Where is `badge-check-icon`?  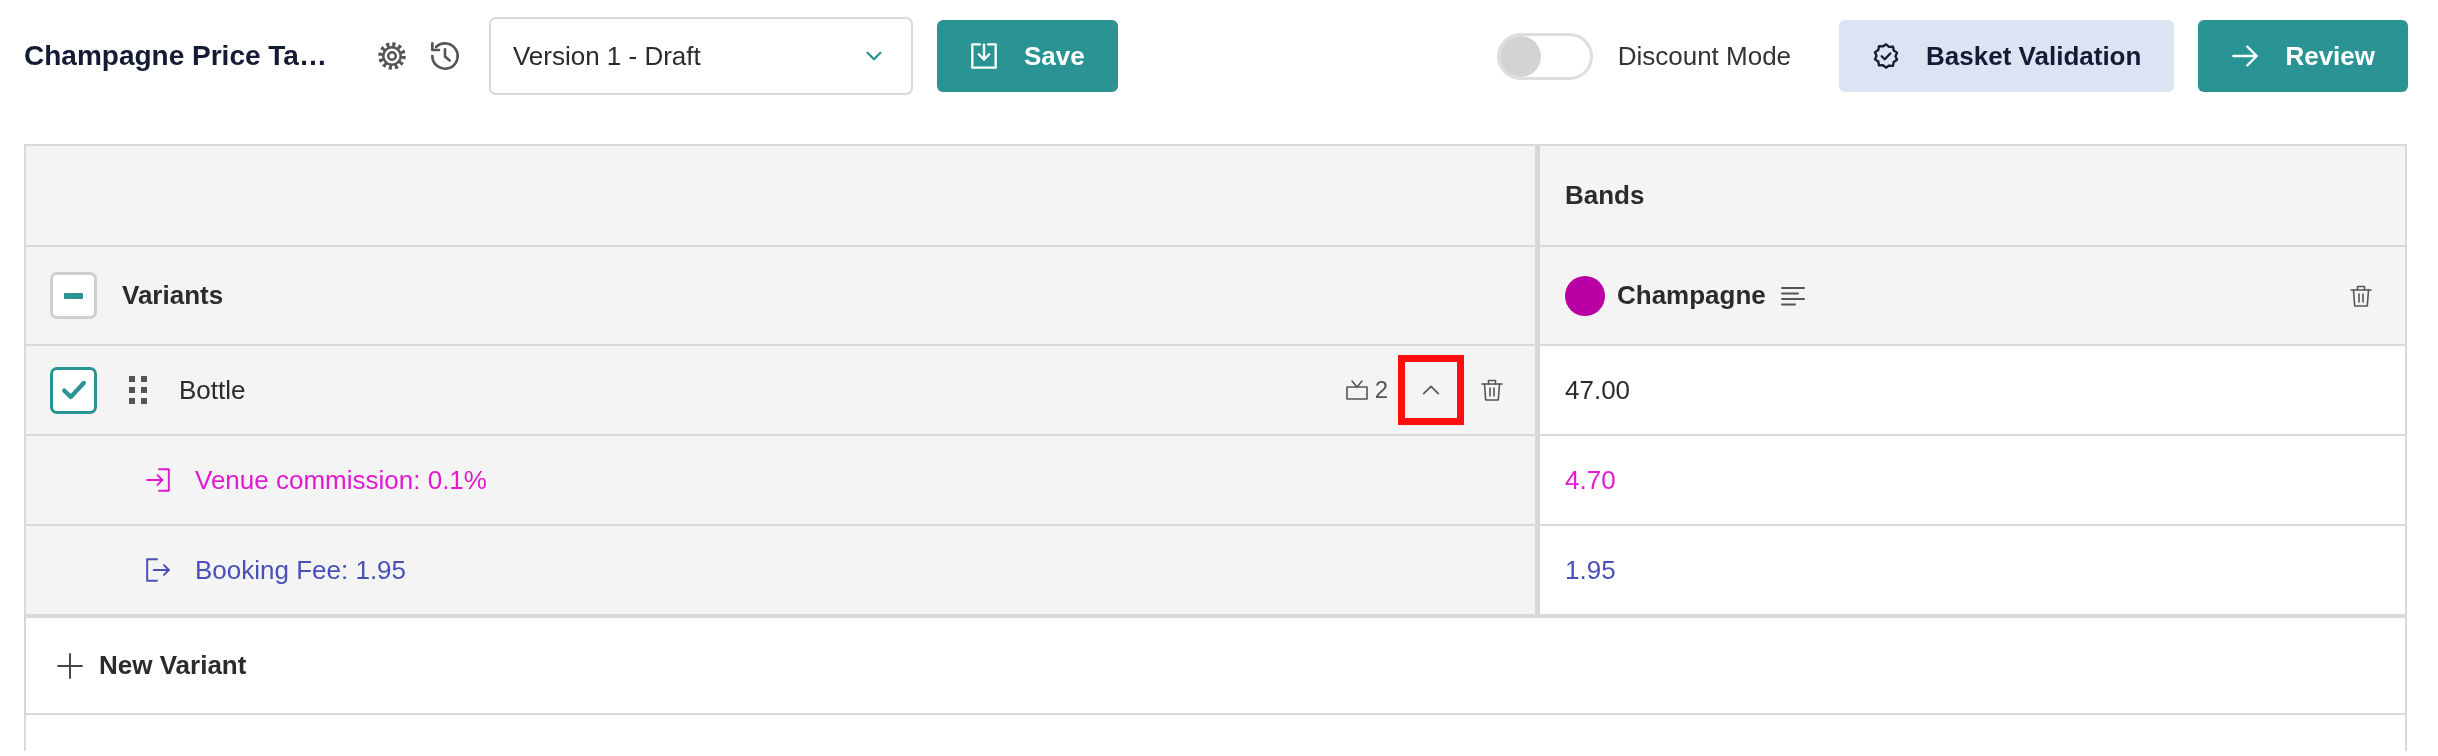
badge-check-icon is located at coordinates (1886, 56).